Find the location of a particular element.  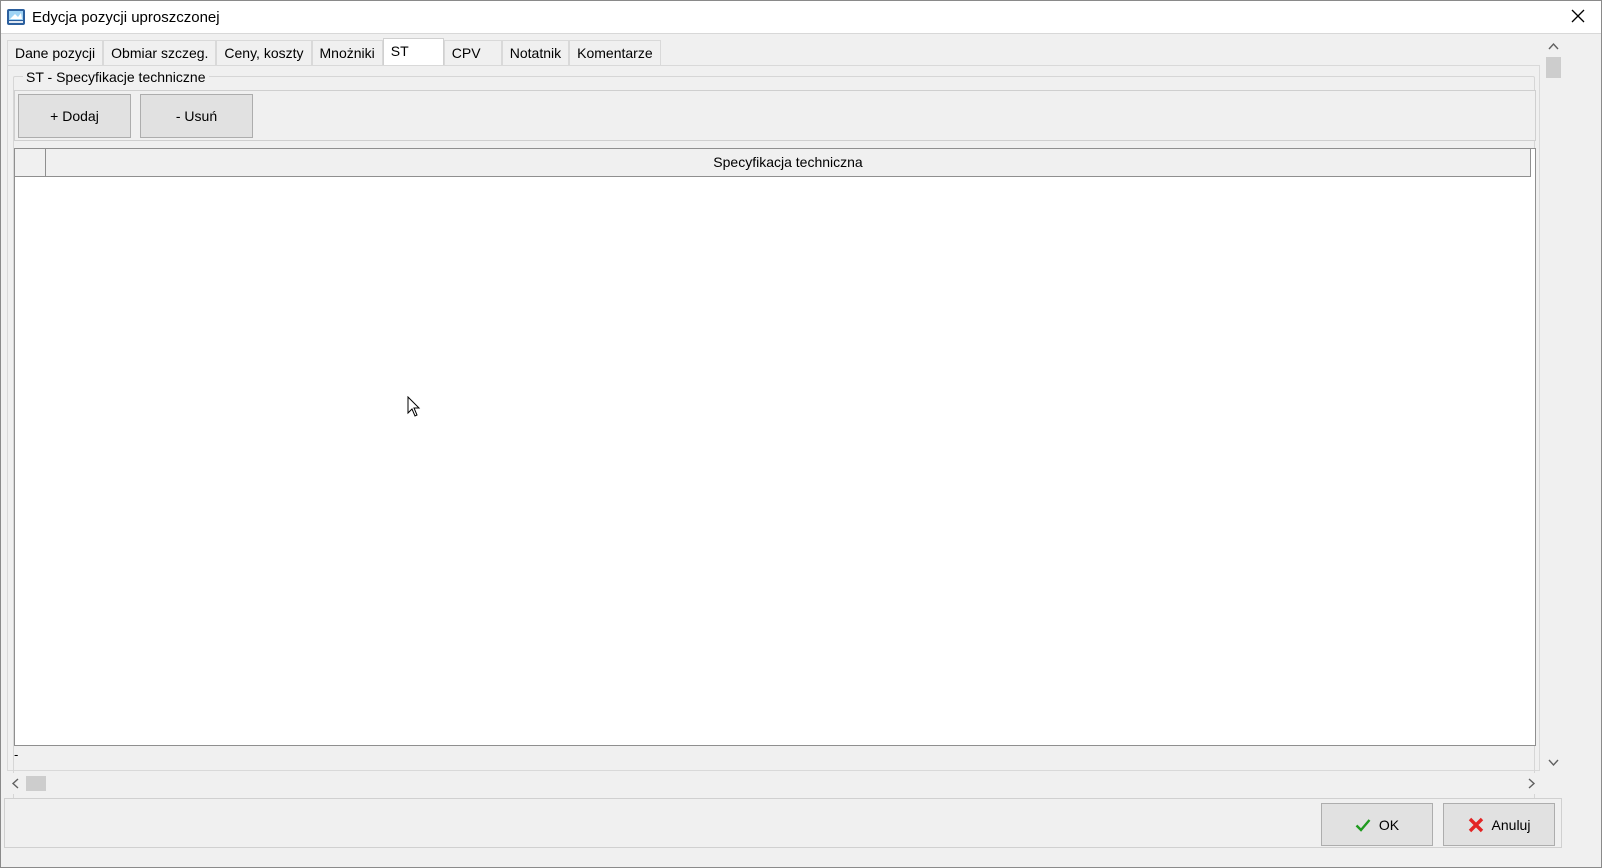

vertical-scroll-thumb is located at coordinates (1553, 67).